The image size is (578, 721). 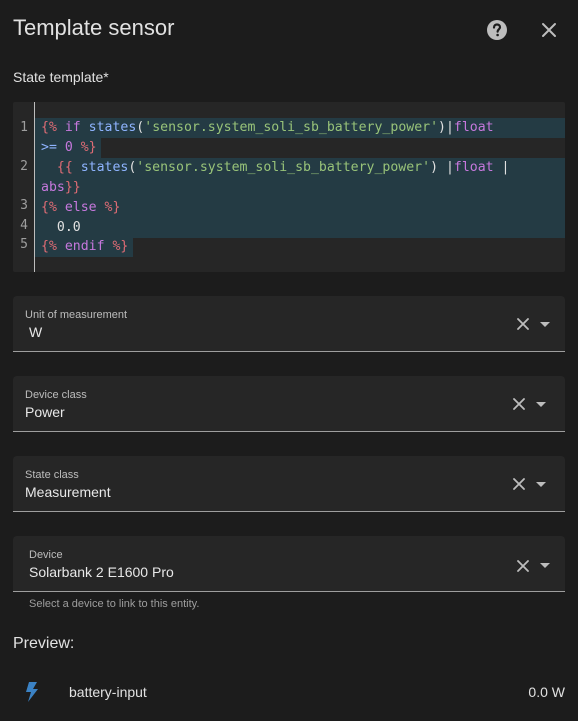 What do you see at coordinates (68, 492) in the screenshot?
I see `field-value: Measurement` at bounding box center [68, 492].